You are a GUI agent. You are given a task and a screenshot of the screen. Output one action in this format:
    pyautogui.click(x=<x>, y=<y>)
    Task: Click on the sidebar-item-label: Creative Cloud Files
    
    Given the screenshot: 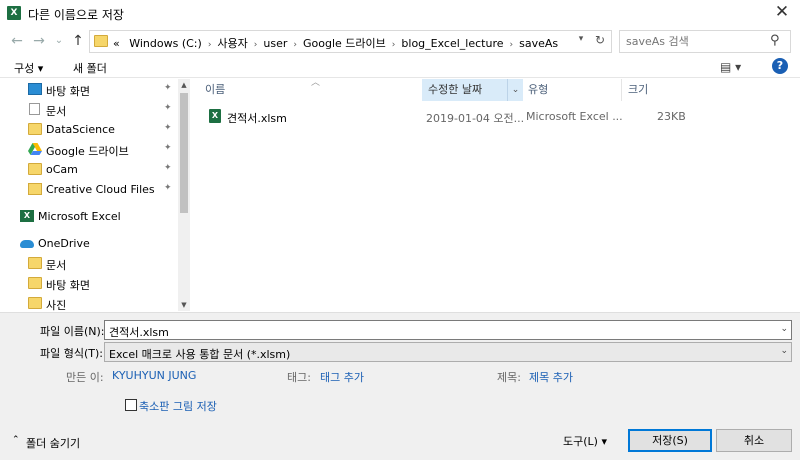 What is the action you would take?
    pyautogui.click(x=100, y=189)
    